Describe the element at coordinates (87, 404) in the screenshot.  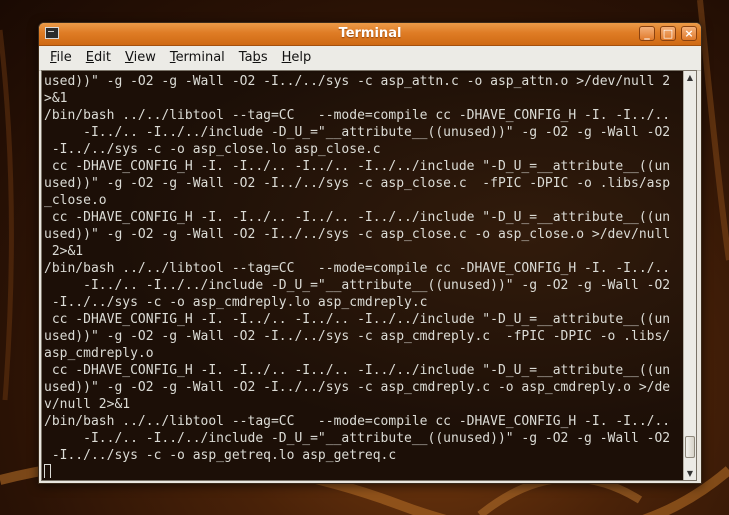
I see `terminal-line: v/null 2>&1` at that location.